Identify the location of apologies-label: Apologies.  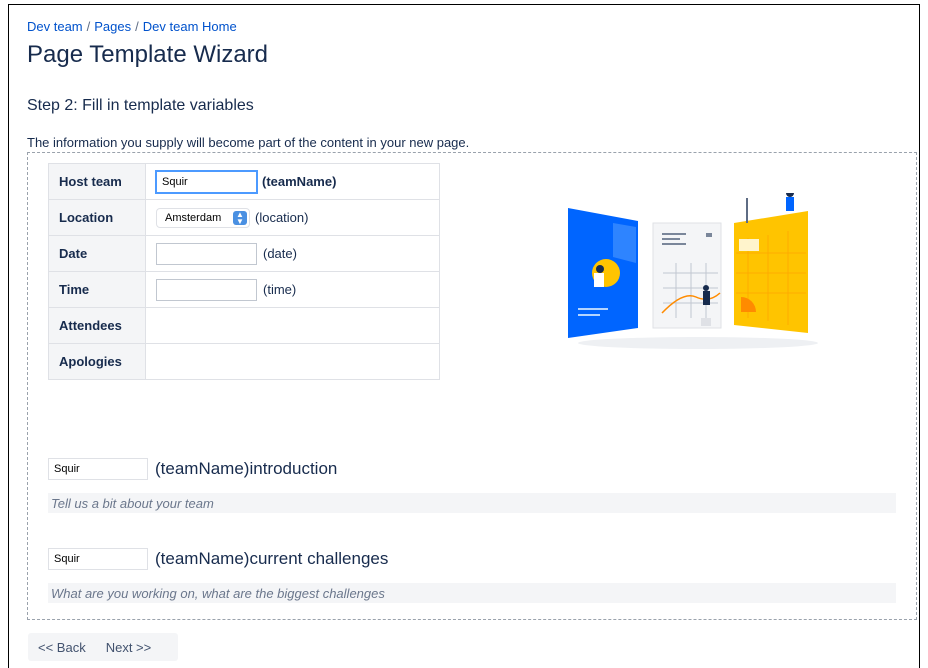
(97, 361).